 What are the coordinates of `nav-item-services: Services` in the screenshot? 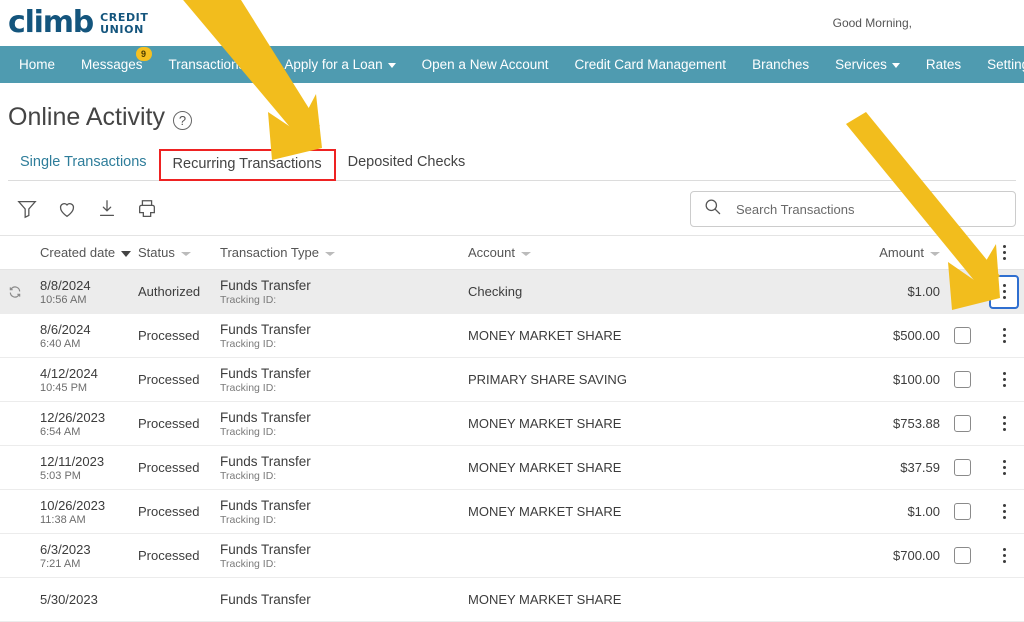 It's located at (867, 64).